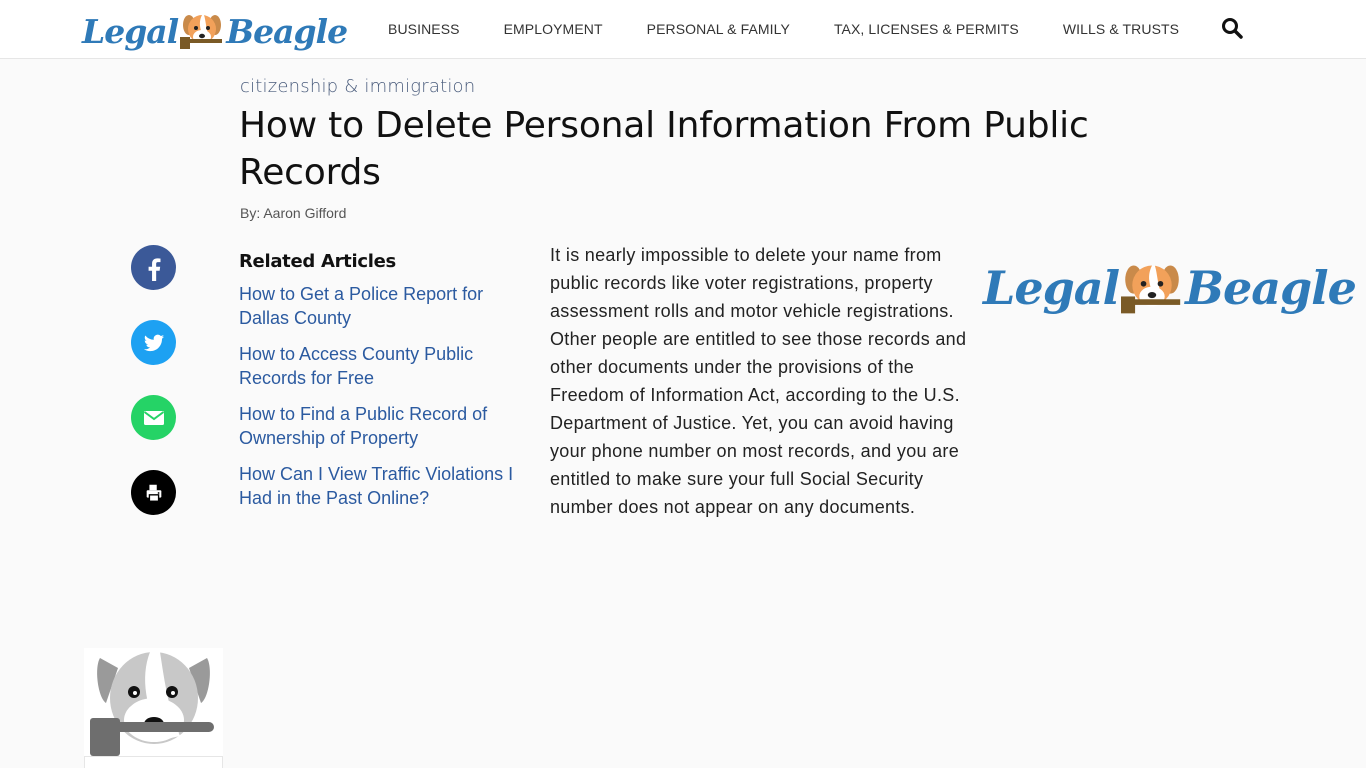 The width and height of the screenshot is (1366, 768). I want to click on nav-personal-family: PERSONAL & FAMILY, so click(718, 29).